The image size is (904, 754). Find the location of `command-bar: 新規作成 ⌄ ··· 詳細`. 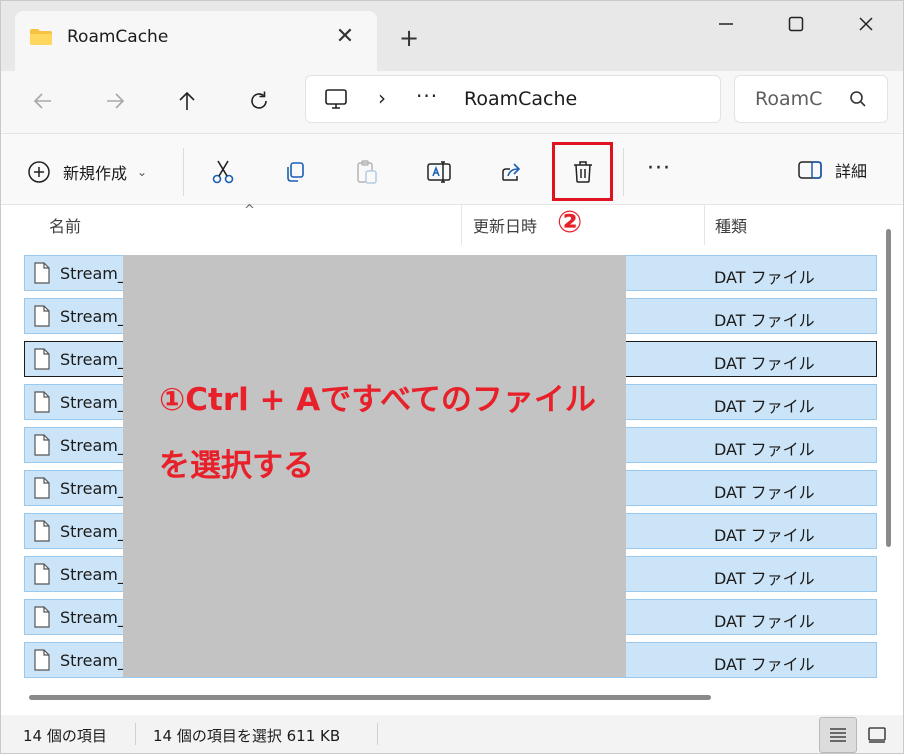

command-bar: 新規作成 ⌄ ··· 詳細 is located at coordinates (452, 169).